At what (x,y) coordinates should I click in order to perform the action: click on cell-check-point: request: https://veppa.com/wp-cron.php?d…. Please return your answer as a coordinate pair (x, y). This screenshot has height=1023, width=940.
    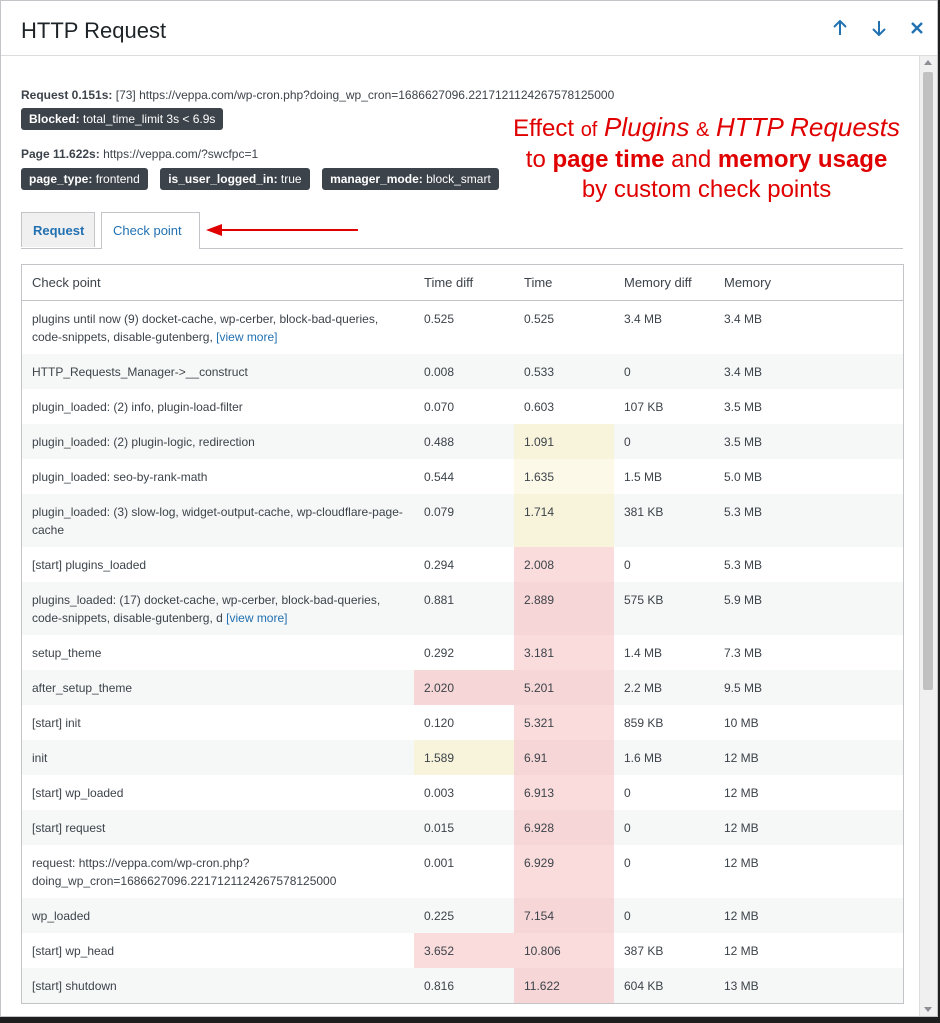
    Looking at the image, I should click on (184, 872).